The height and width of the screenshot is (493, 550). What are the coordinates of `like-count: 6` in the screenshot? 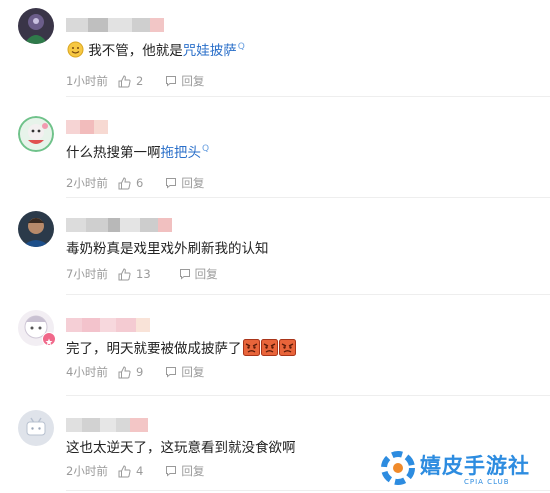 It's located at (140, 183).